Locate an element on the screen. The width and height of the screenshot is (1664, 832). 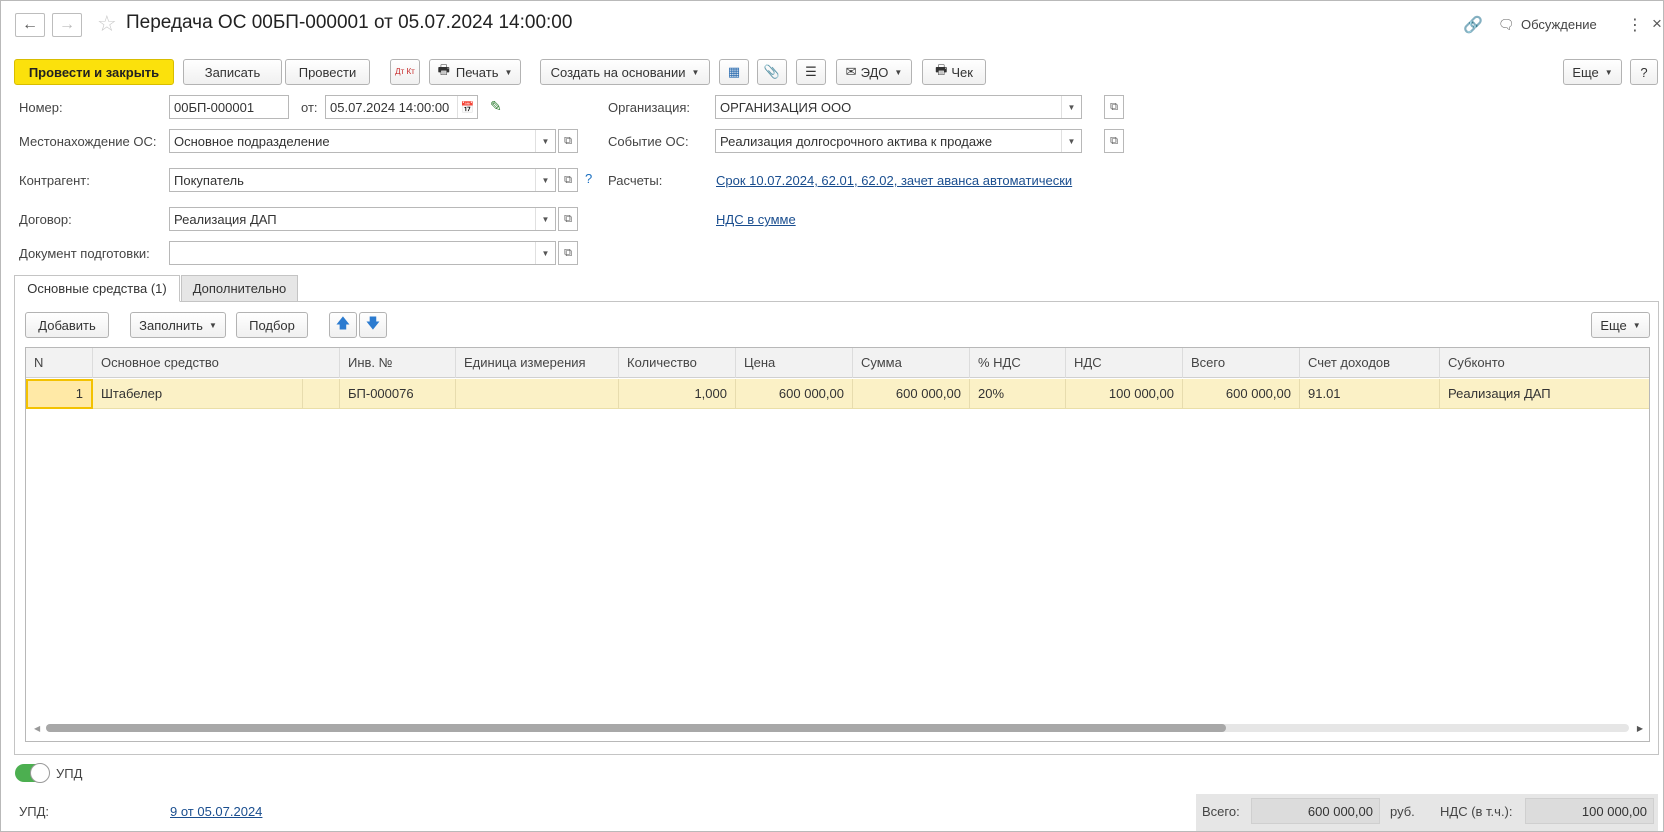
open-event-icon: ⧉ is located at coordinates (1114, 141).